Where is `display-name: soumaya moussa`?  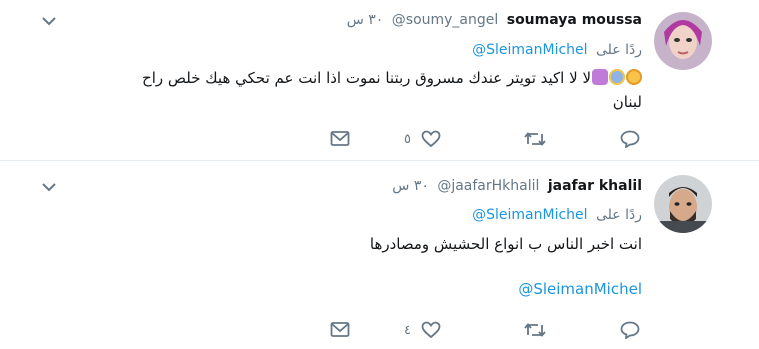
display-name: soumaya moussa is located at coordinates (574, 20).